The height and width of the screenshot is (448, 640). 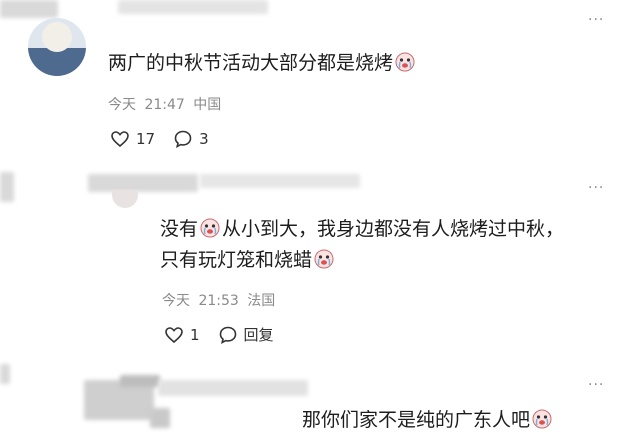 I want to click on comment-time: 21:47, so click(x=164, y=105).